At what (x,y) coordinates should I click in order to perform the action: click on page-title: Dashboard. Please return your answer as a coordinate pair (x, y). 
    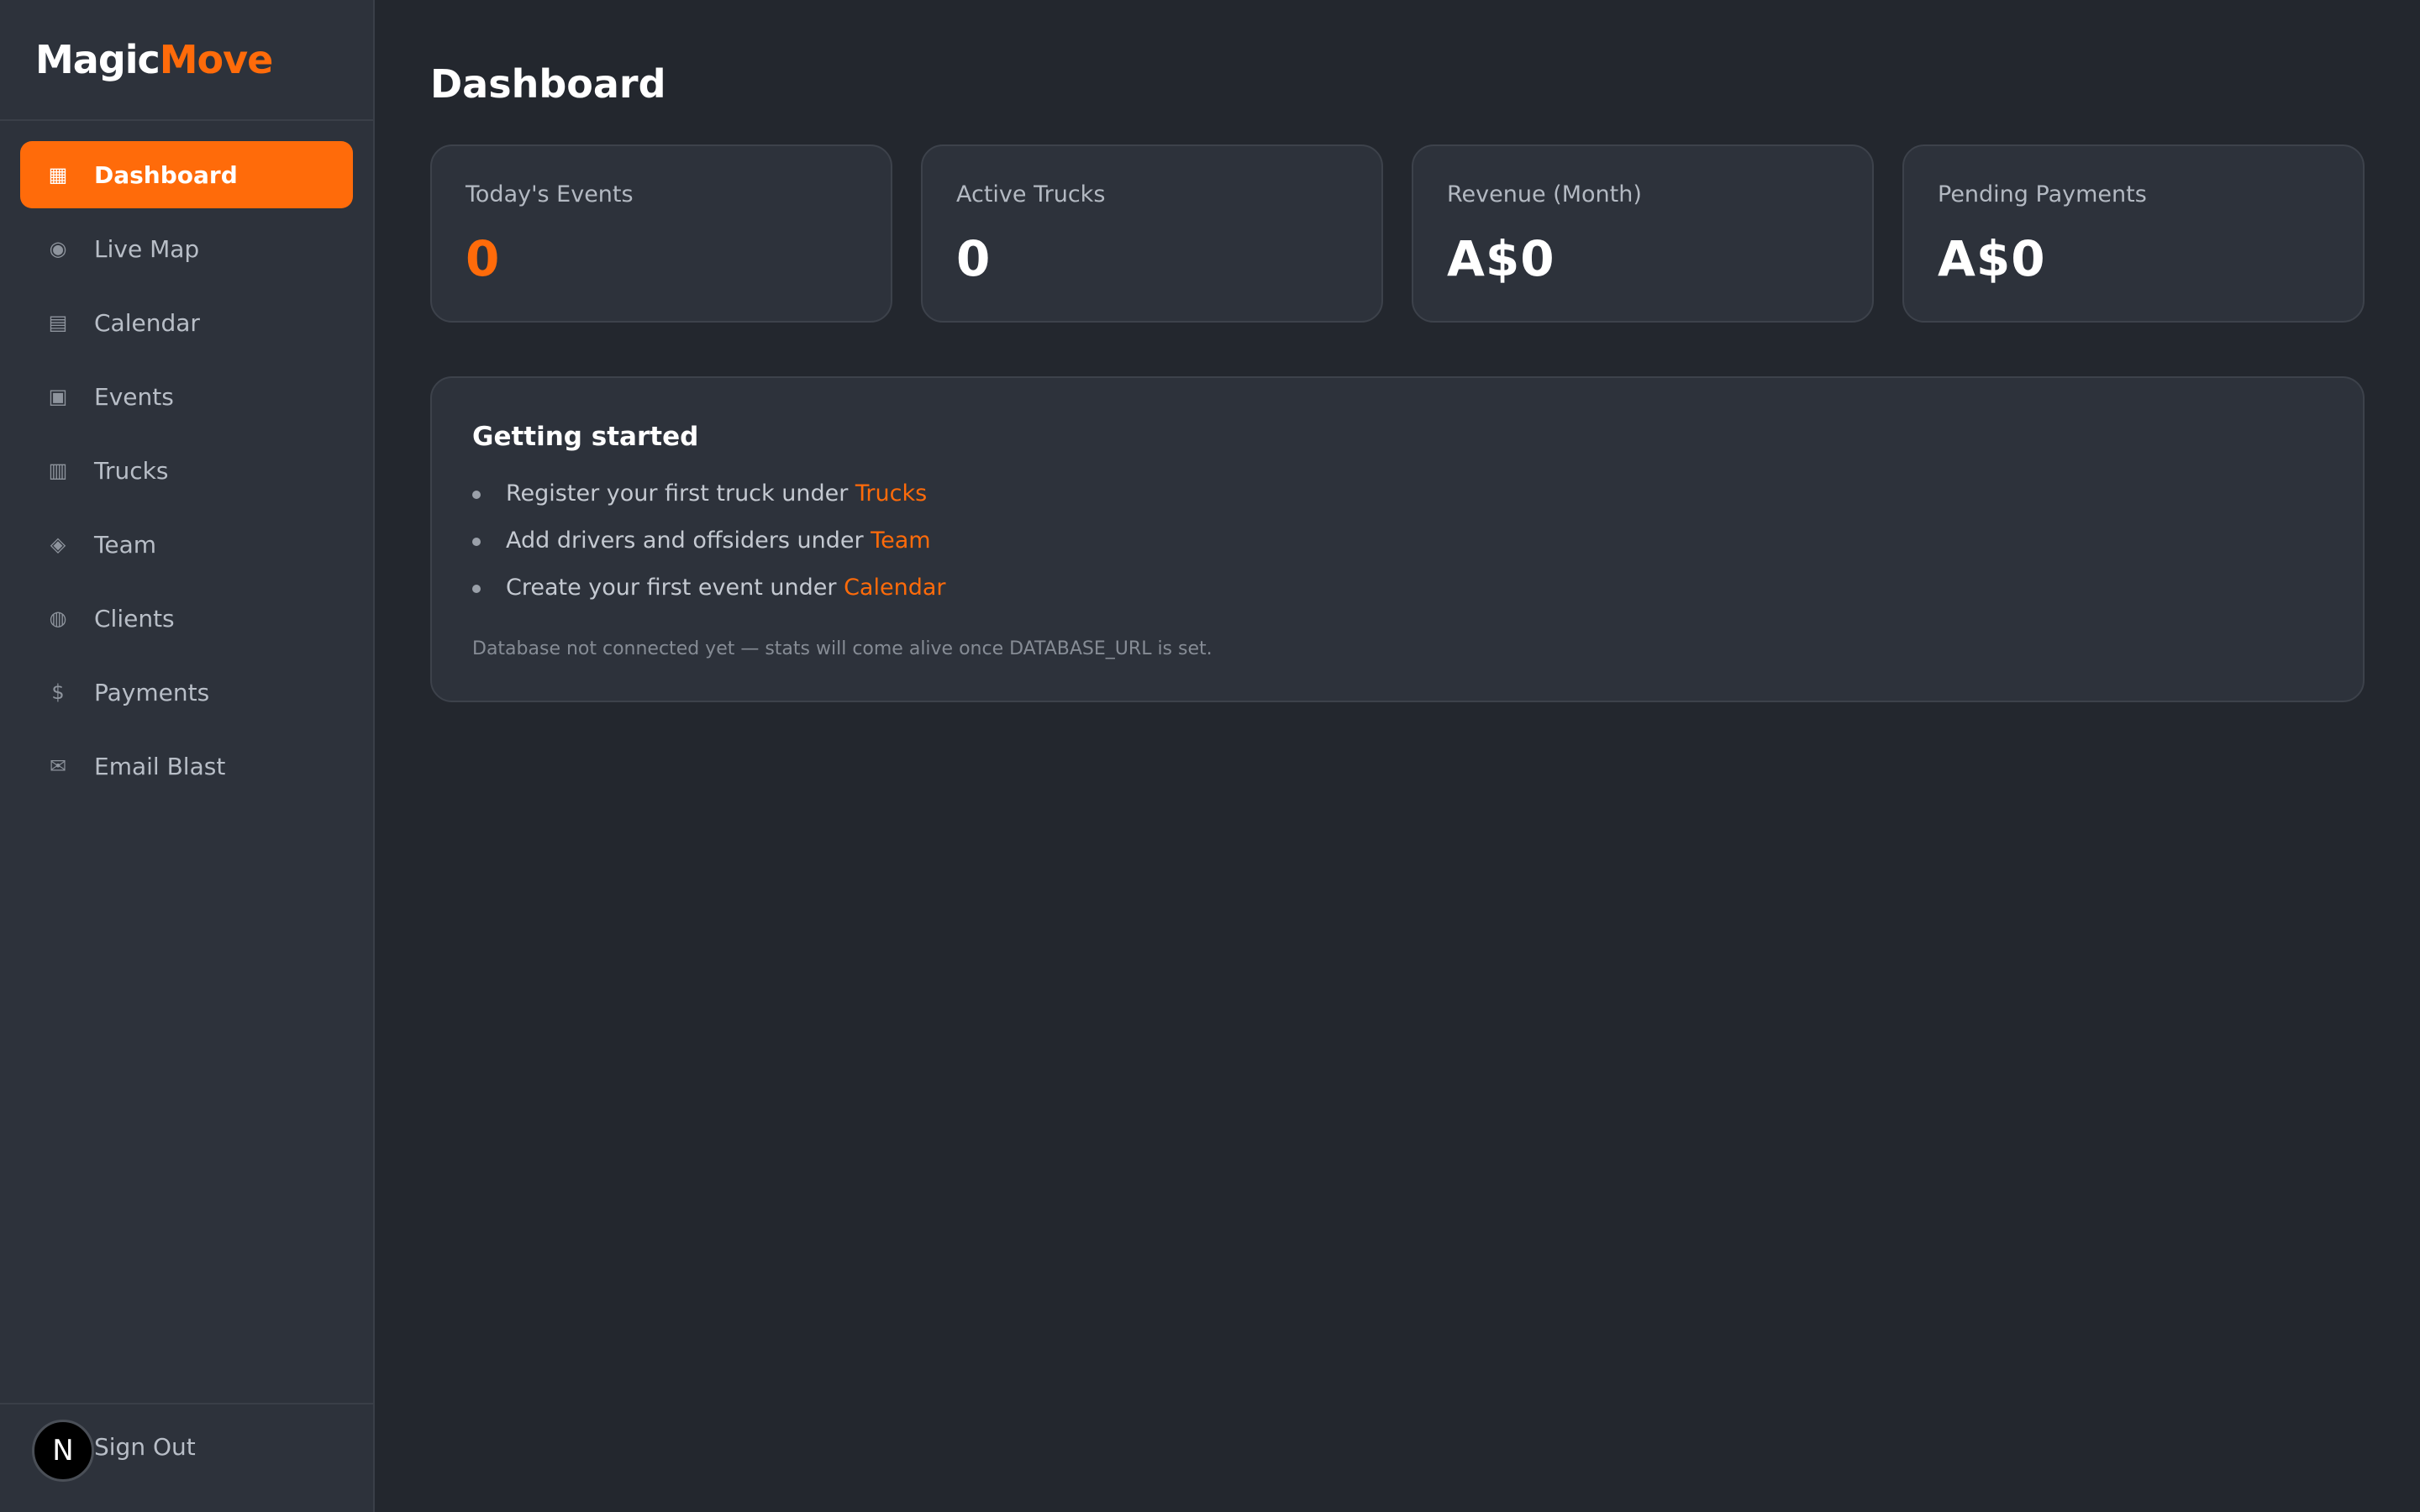
    Looking at the image, I should click on (548, 84).